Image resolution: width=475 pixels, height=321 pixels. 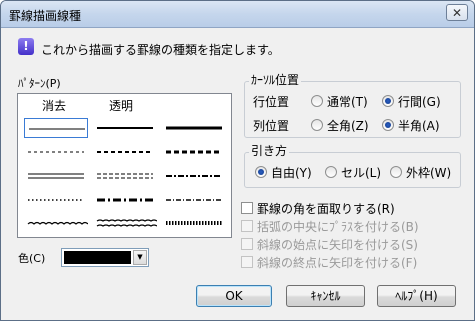 I want to click on line-style-bold-dot-dash-icon, so click(x=125, y=200).